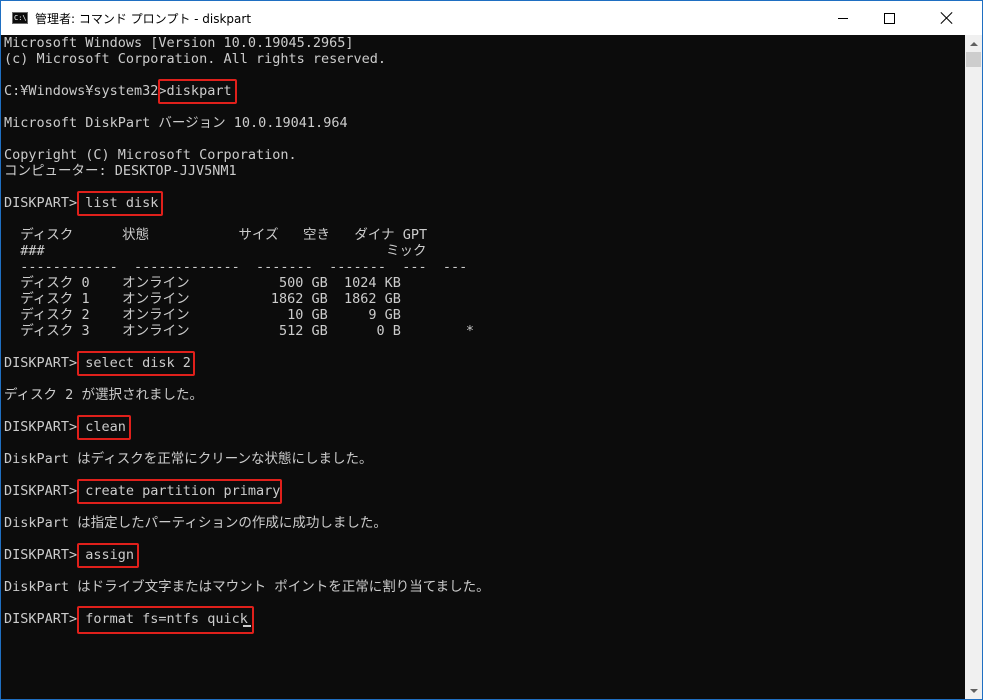 This screenshot has height=700, width=983. I want to click on console-line: ディスク 3 オンライン 512 GB 0 B *, so click(239, 331).